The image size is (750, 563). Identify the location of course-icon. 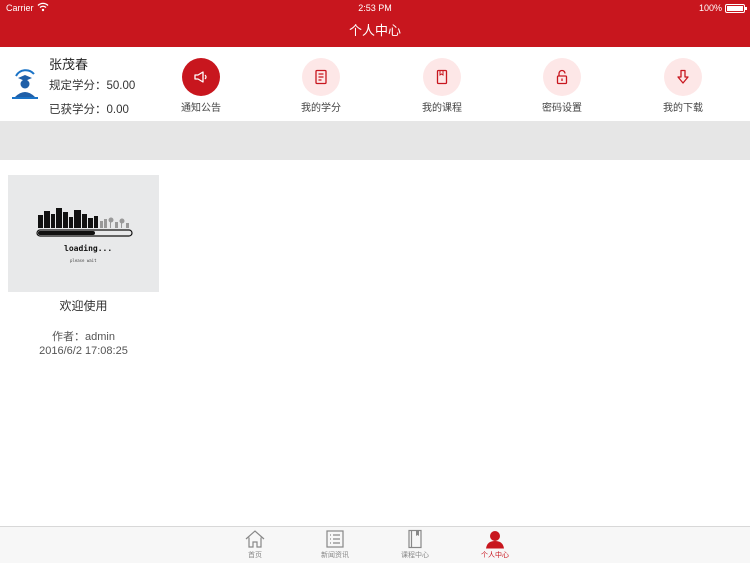
(415, 539).